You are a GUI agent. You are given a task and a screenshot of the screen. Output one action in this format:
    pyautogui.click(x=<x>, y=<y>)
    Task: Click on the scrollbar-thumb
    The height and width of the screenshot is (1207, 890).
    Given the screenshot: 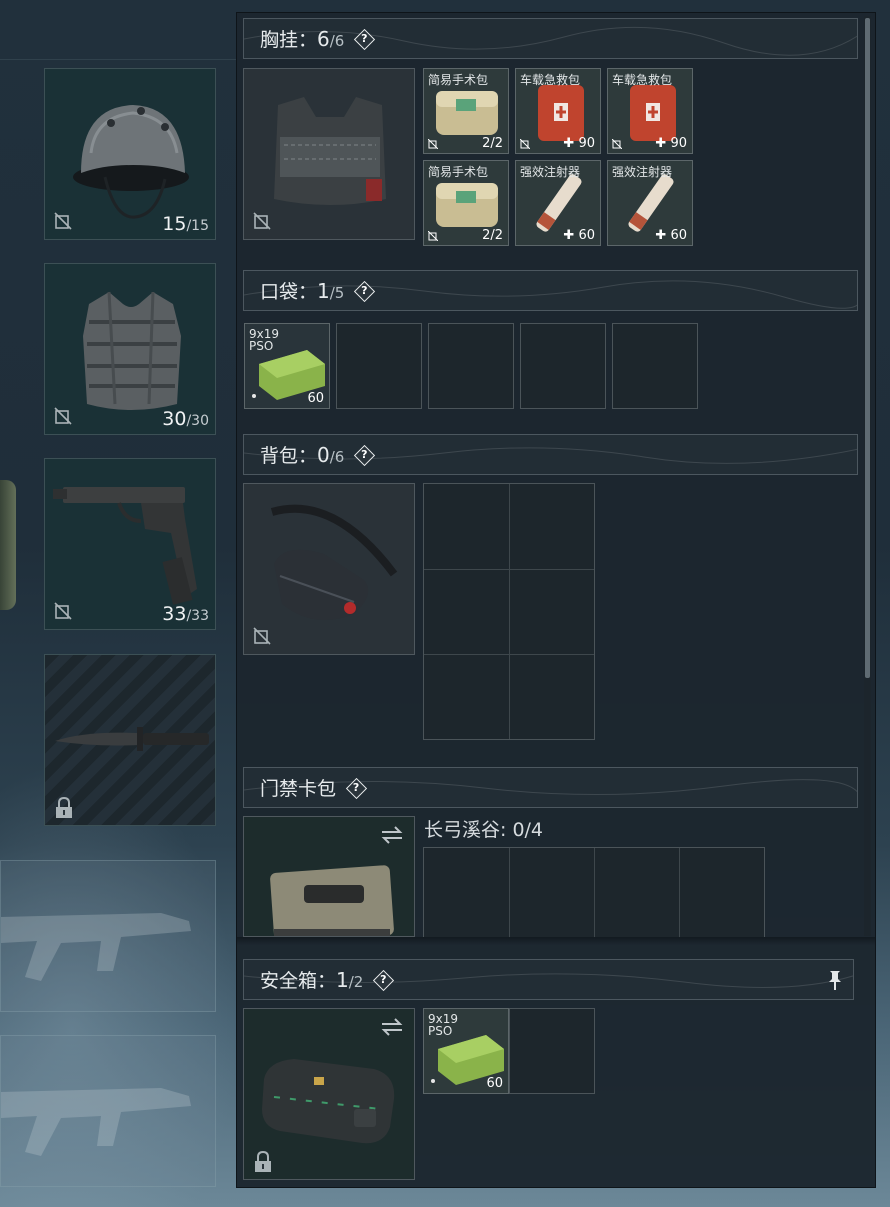 What is the action you would take?
    pyautogui.click(x=867, y=348)
    